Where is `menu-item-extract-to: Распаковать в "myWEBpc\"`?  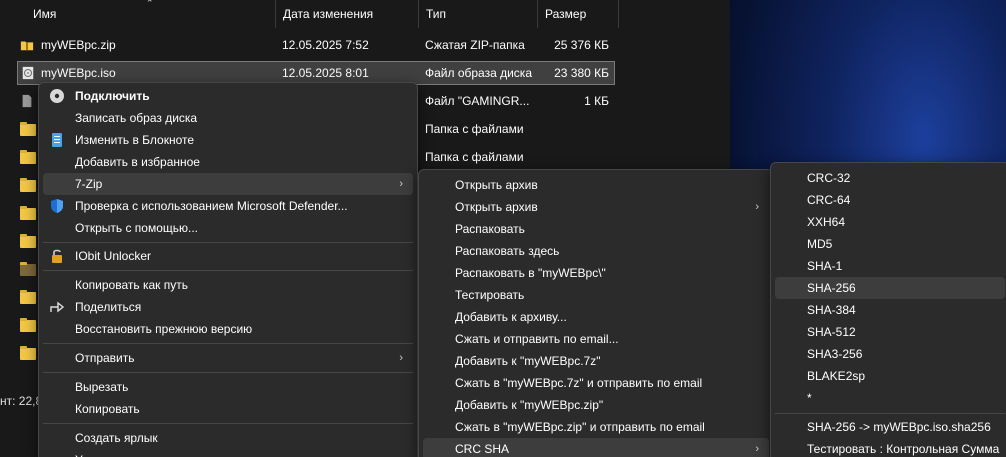 menu-item-extract-to: Распаковать в "myWEBpc\" is located at coordinates (596, 273).